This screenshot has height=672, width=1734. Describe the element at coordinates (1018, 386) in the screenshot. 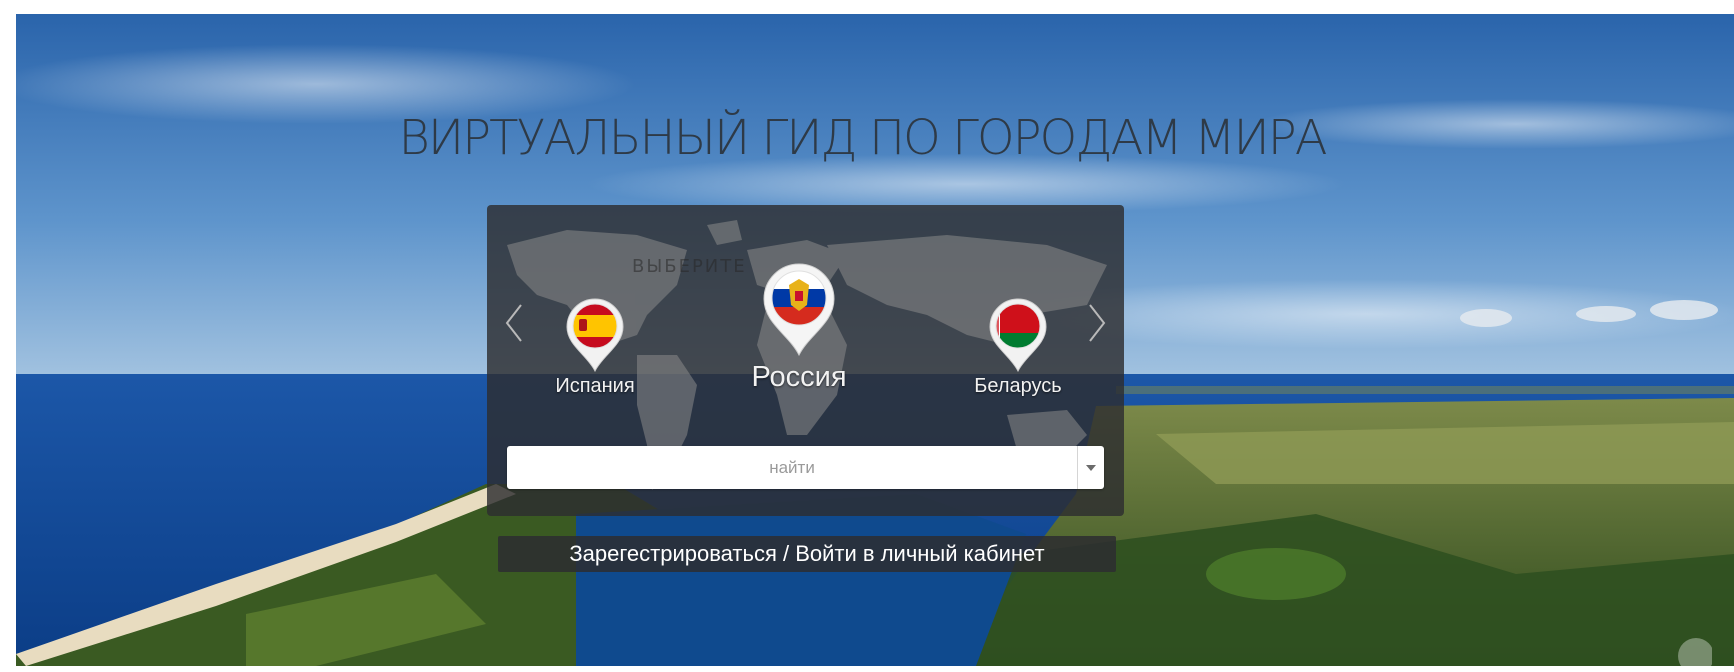

I see `country-name: Беларусь` at that location.